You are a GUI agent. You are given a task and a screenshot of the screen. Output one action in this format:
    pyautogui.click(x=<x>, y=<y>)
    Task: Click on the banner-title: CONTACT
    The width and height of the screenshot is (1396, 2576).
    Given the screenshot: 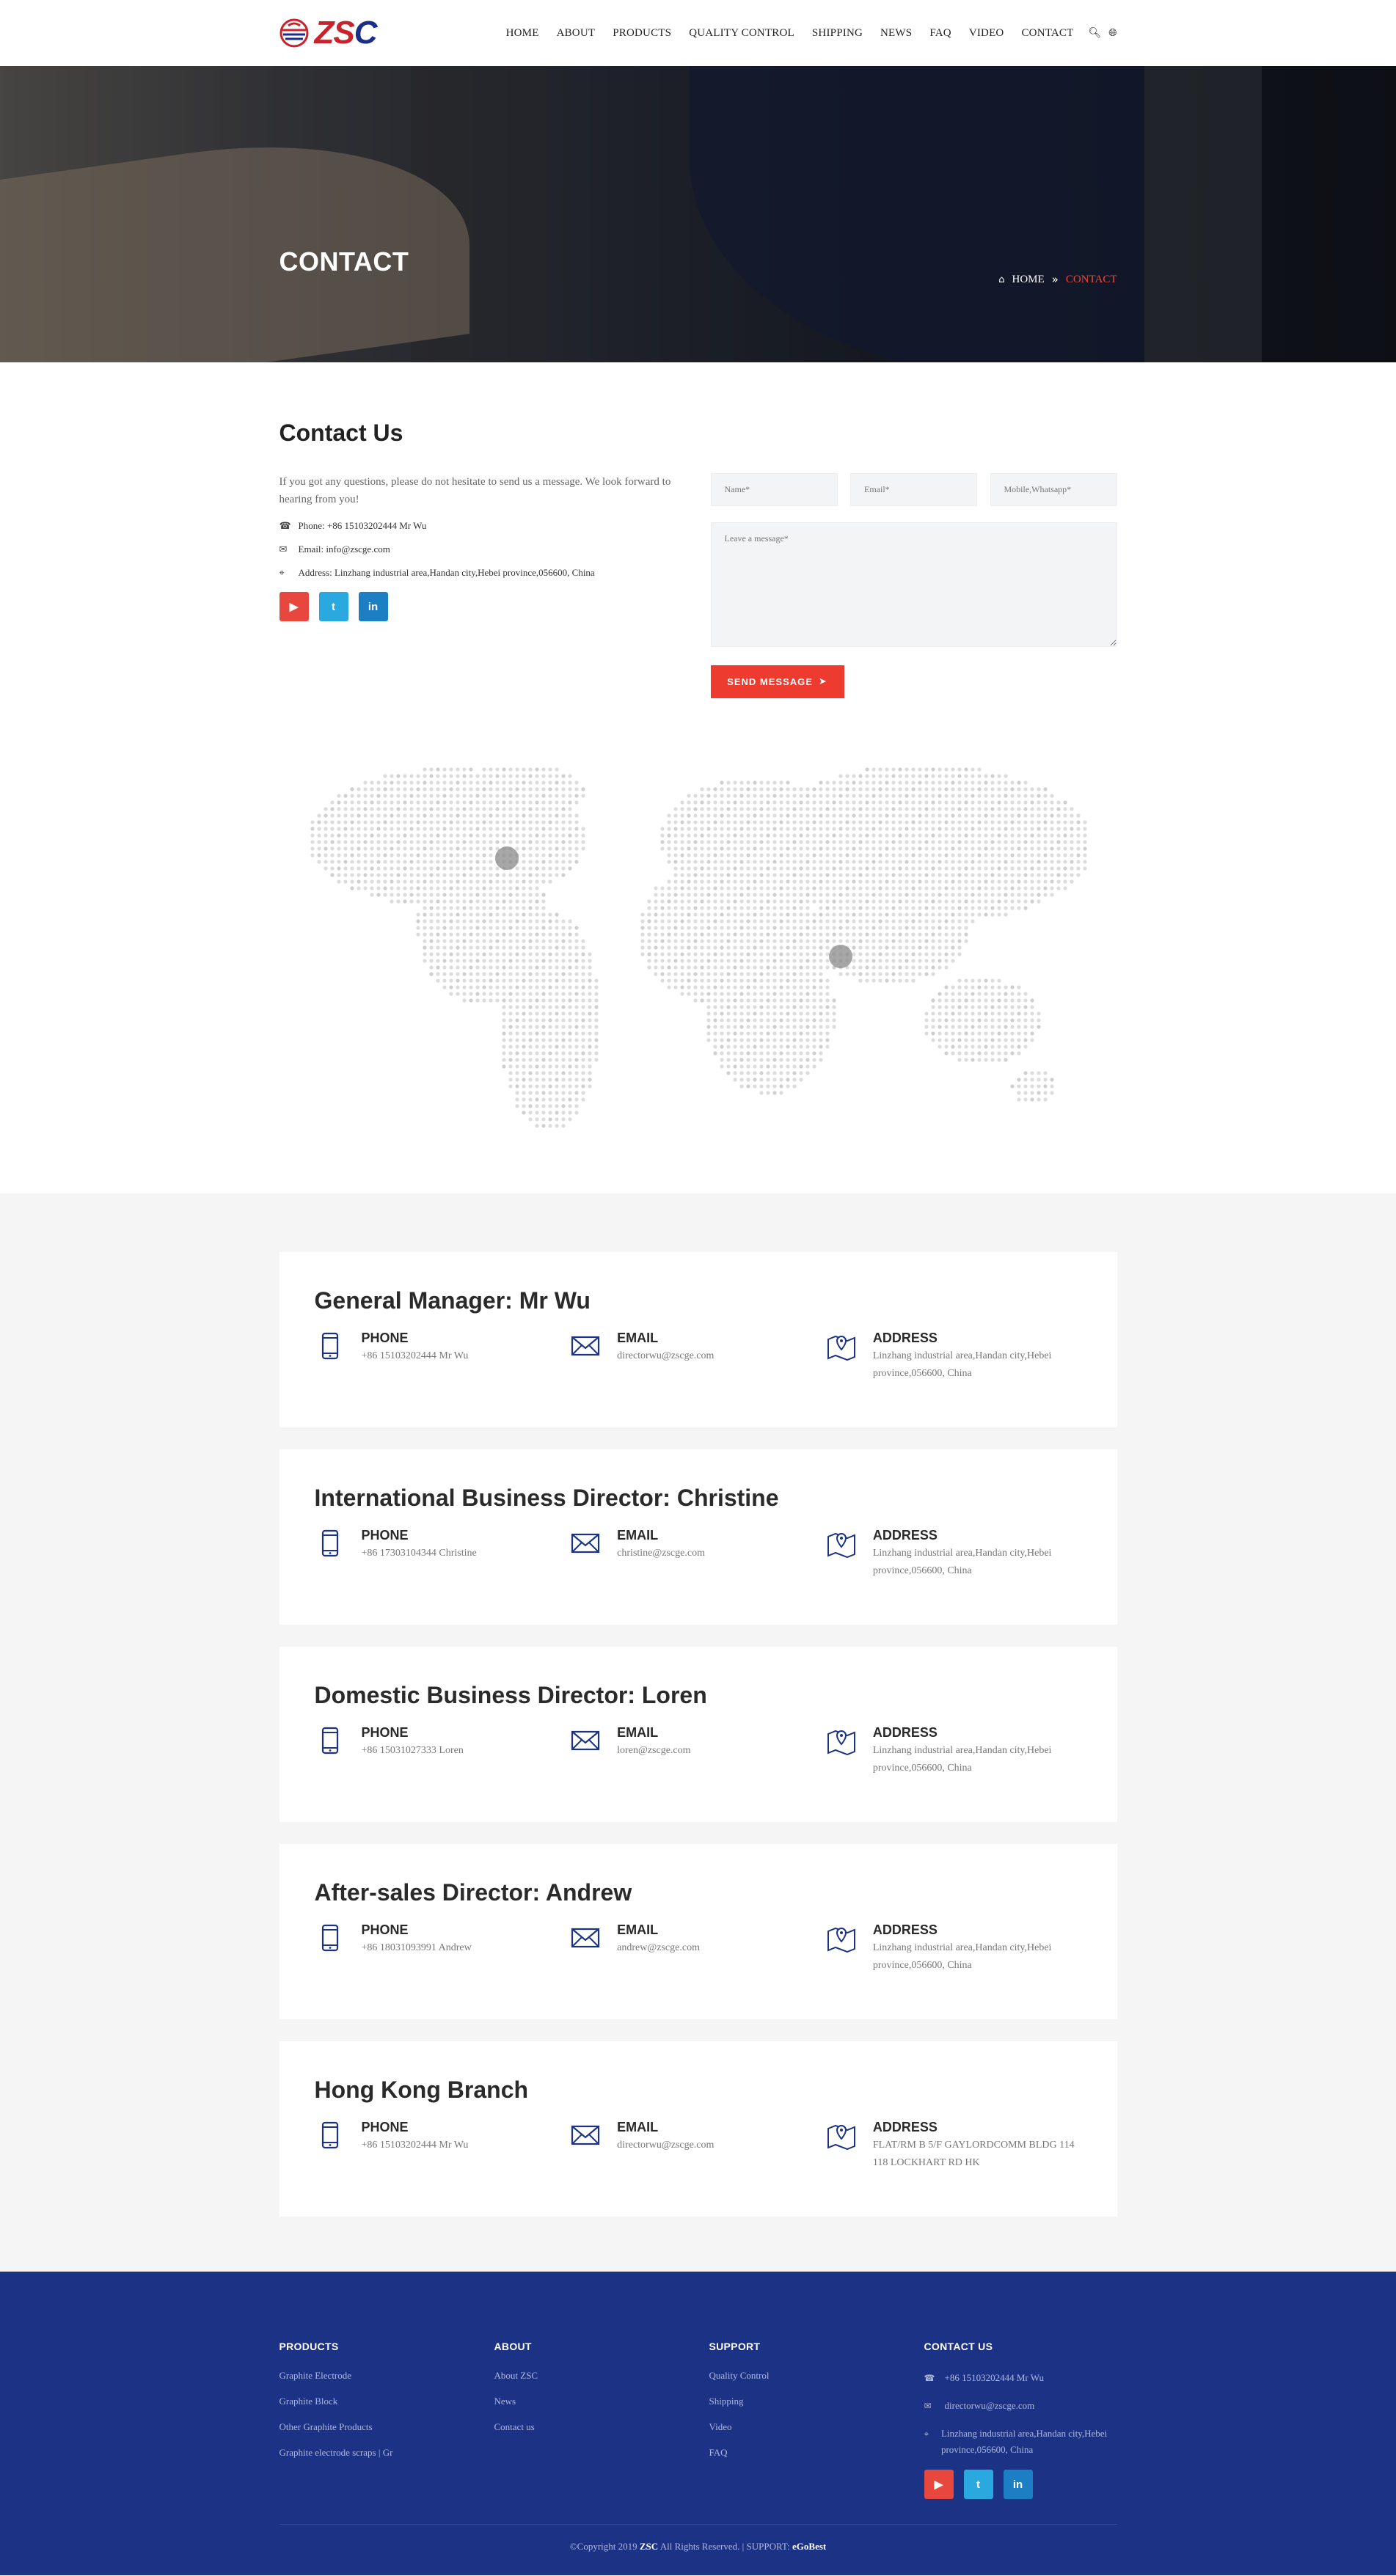 What is the action you would take?
    pyautogui.click(x=344, y=261)
    